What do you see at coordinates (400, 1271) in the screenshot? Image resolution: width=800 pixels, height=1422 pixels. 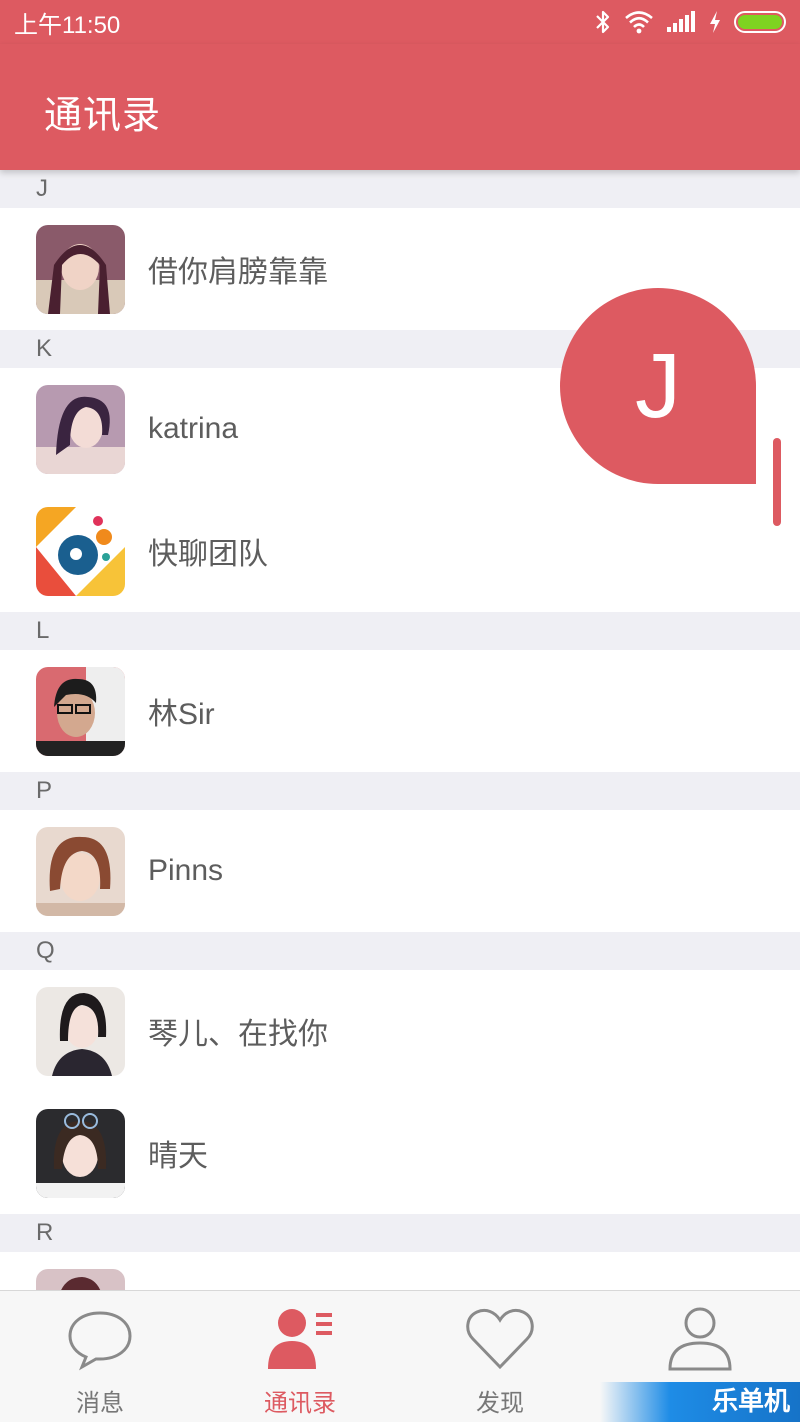 I see `contact-row` at bounding box center [400, 1271].